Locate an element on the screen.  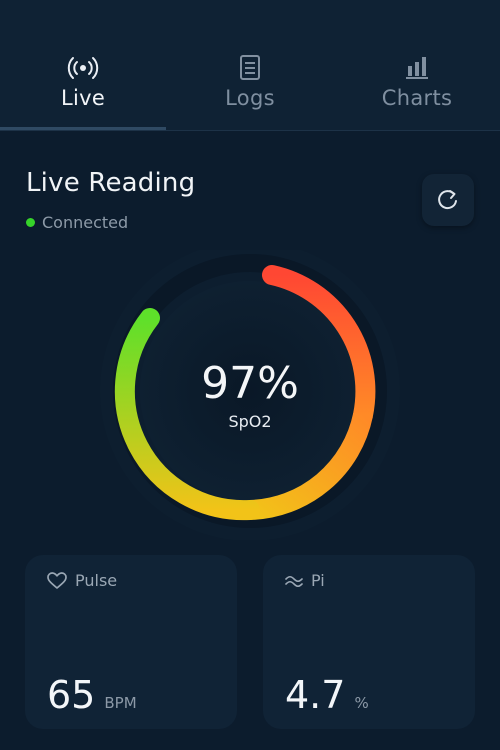
pulse-reading: 65 BPM is located at coordinates (92, 695).